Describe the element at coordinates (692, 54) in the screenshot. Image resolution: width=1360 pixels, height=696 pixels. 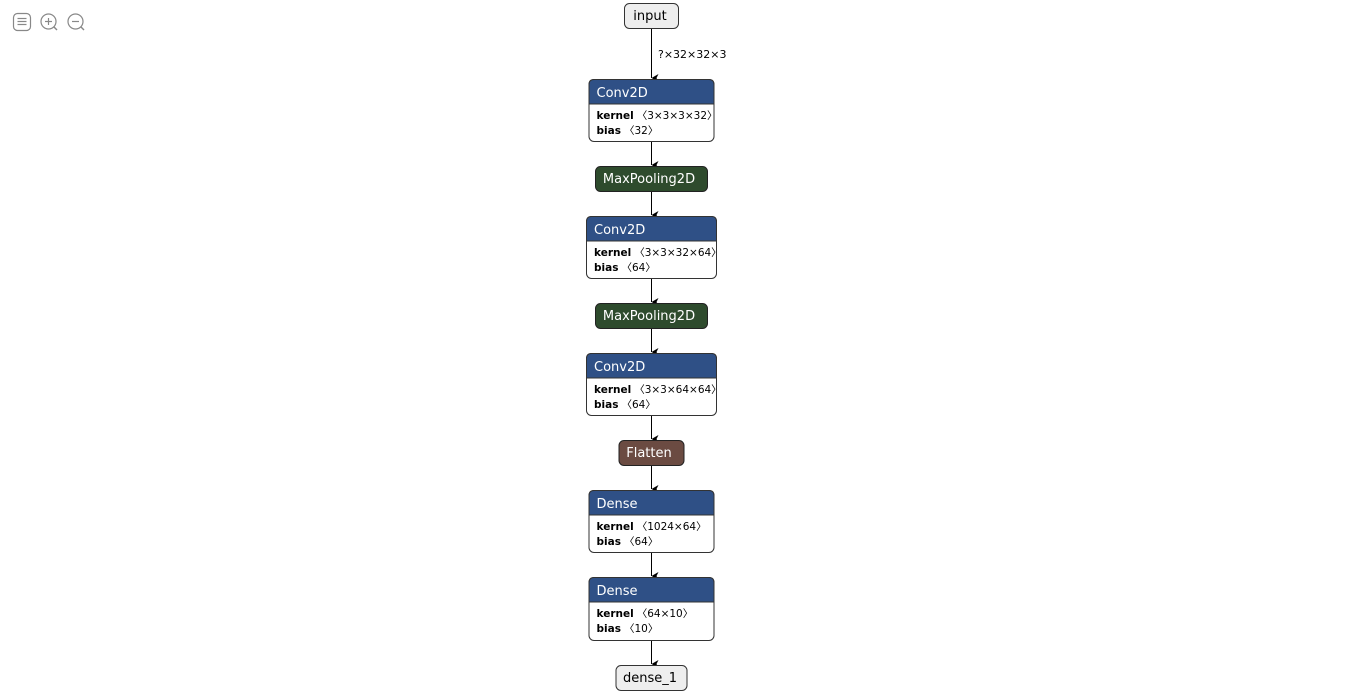
I see `edge-label: ?×32×32×3` at that location.